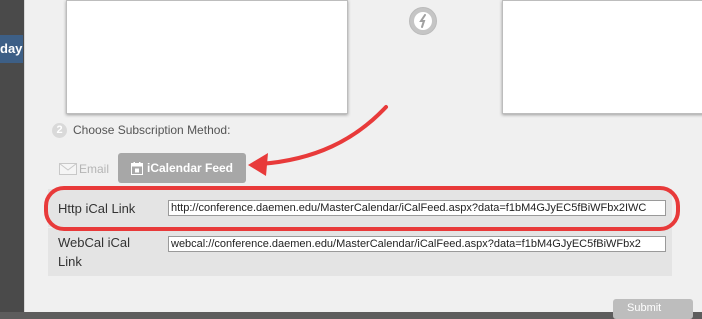 The height and width of the screenshot is (319, 702). I want to click on icalendar-feed-button: iCalendar Feed, so click(182, 168).